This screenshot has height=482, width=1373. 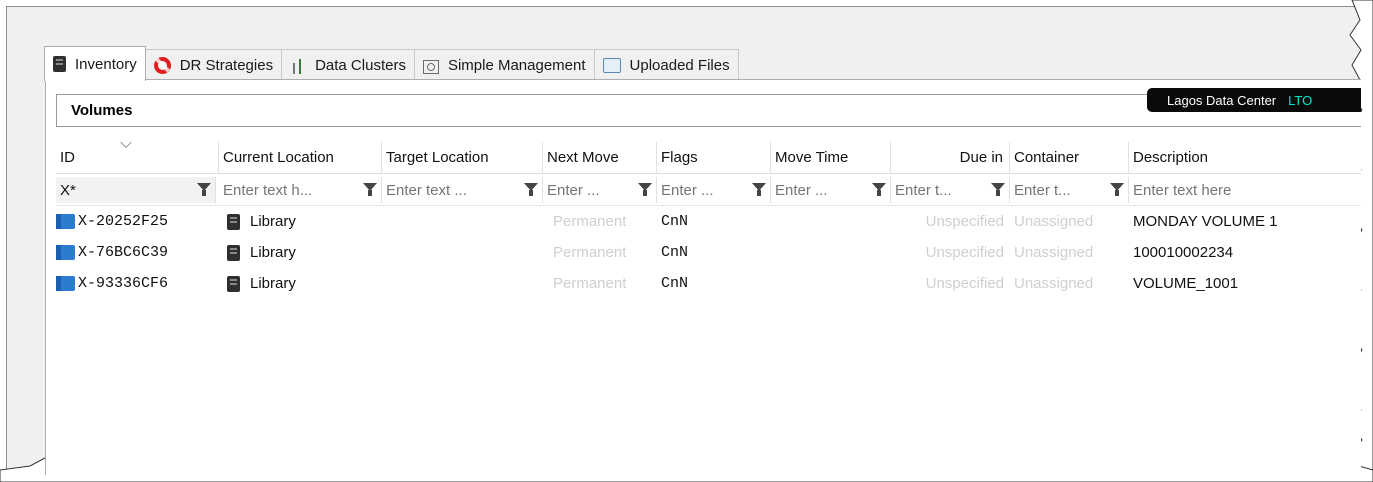 I want to click on tab-data-clusters: Data Clusters, so click(x=348, y=65).